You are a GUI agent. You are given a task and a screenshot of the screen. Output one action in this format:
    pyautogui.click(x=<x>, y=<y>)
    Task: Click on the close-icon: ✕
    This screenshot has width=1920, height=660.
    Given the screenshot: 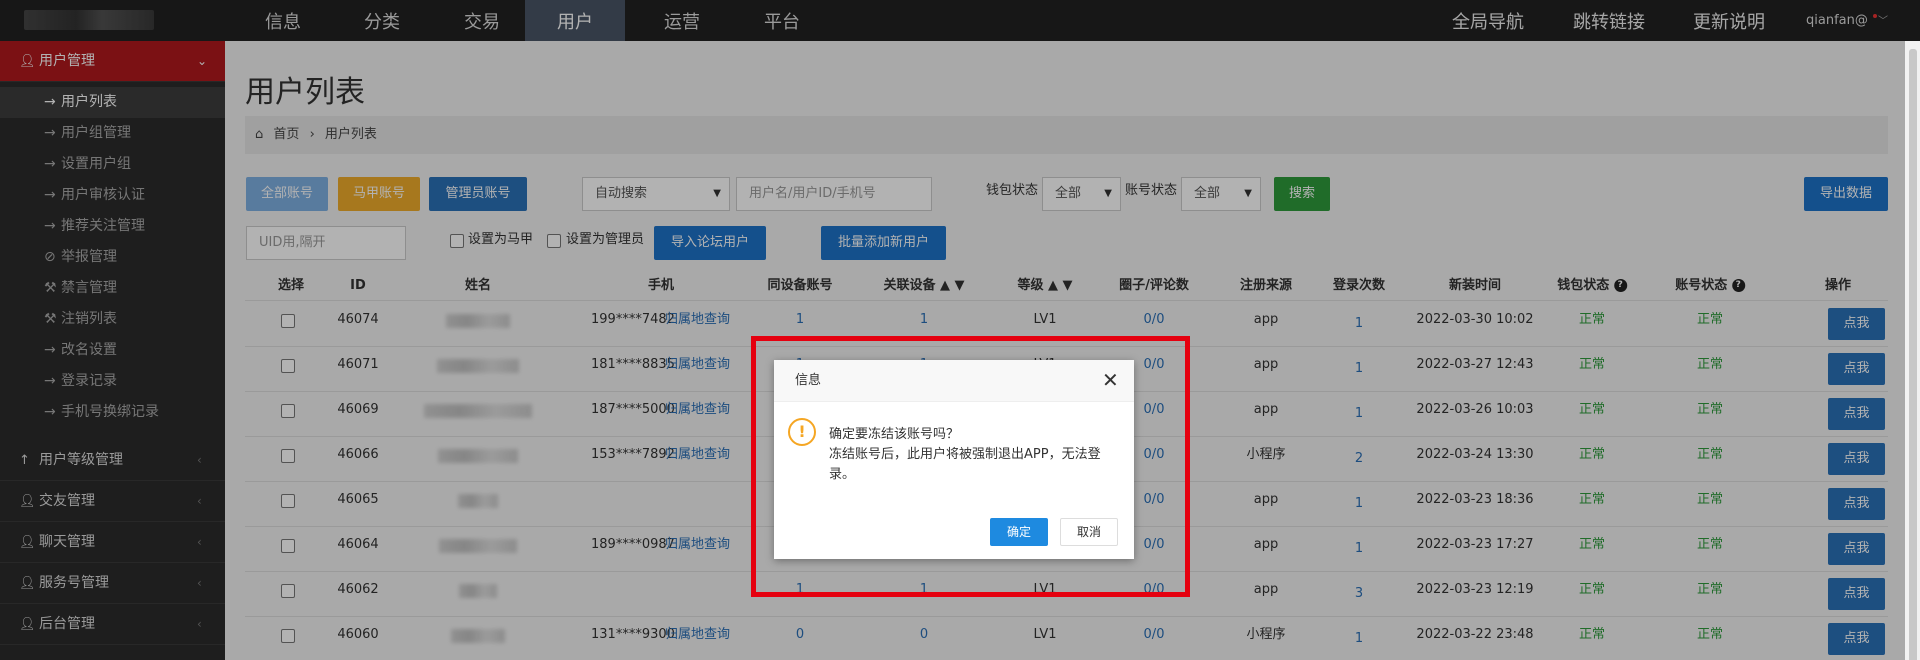 What is the action you would take?
    pyautogui.click(x=1110, y=380)
    